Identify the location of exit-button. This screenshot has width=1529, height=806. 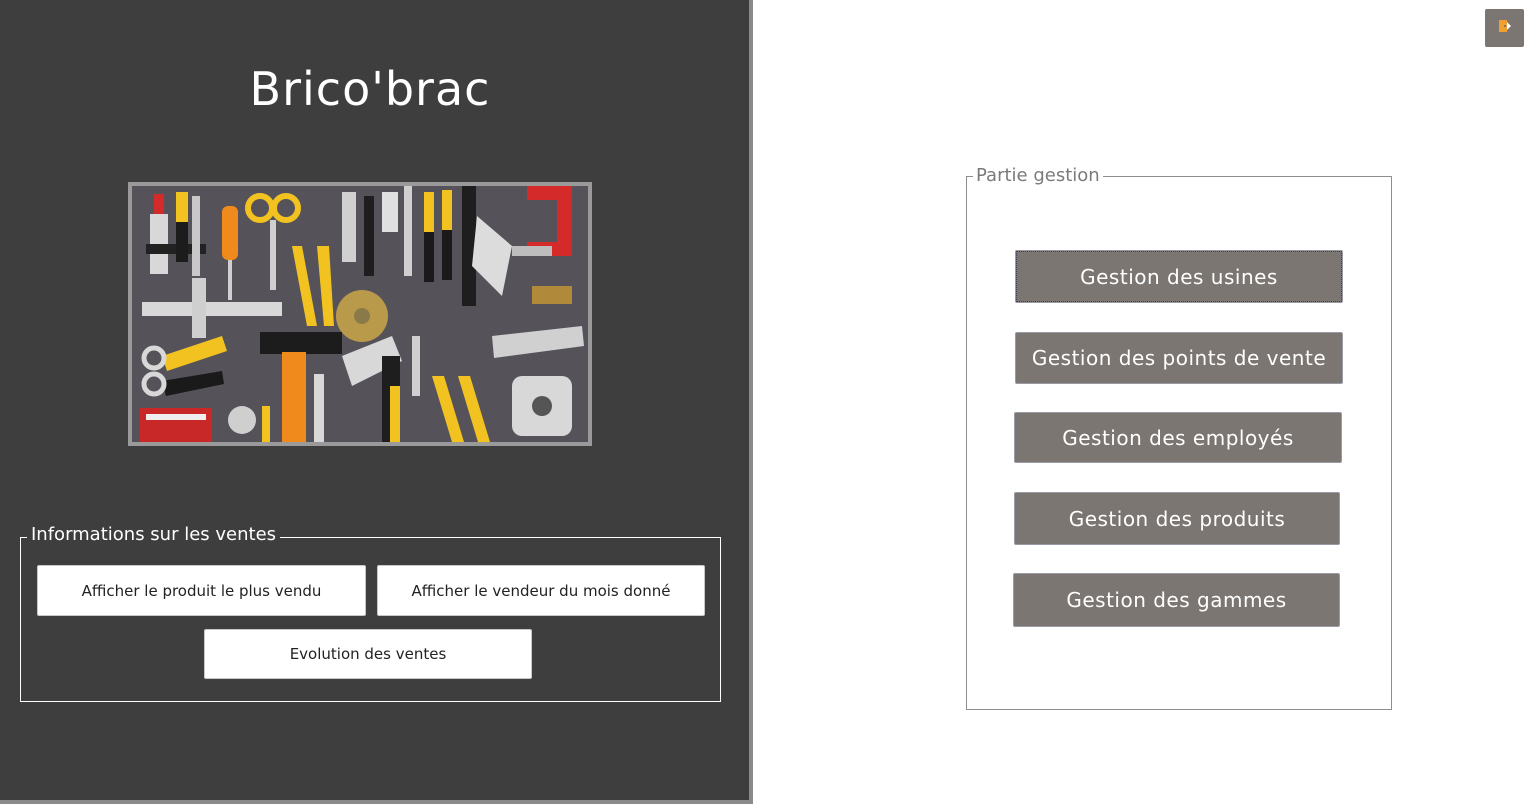
(1504, 28).